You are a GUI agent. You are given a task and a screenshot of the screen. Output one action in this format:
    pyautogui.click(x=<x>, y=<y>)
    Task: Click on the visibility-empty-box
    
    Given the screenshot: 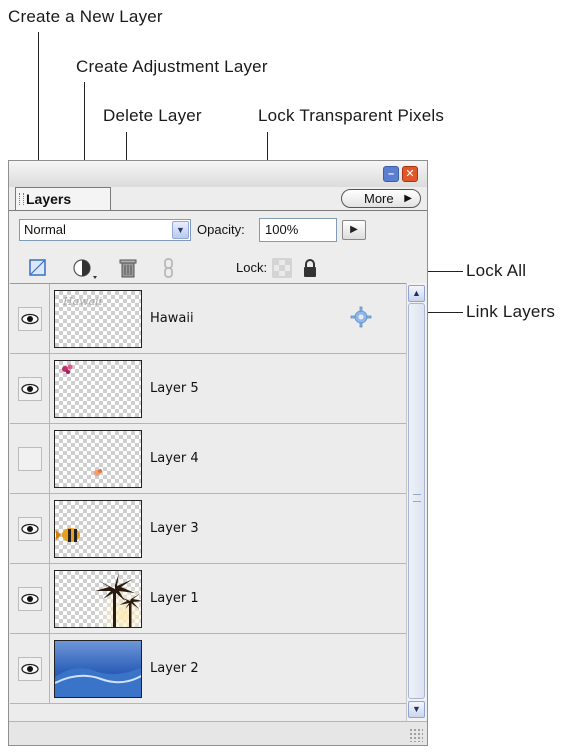 What is the action you would take?
    pyautogui.click(x=30, y=459)
    